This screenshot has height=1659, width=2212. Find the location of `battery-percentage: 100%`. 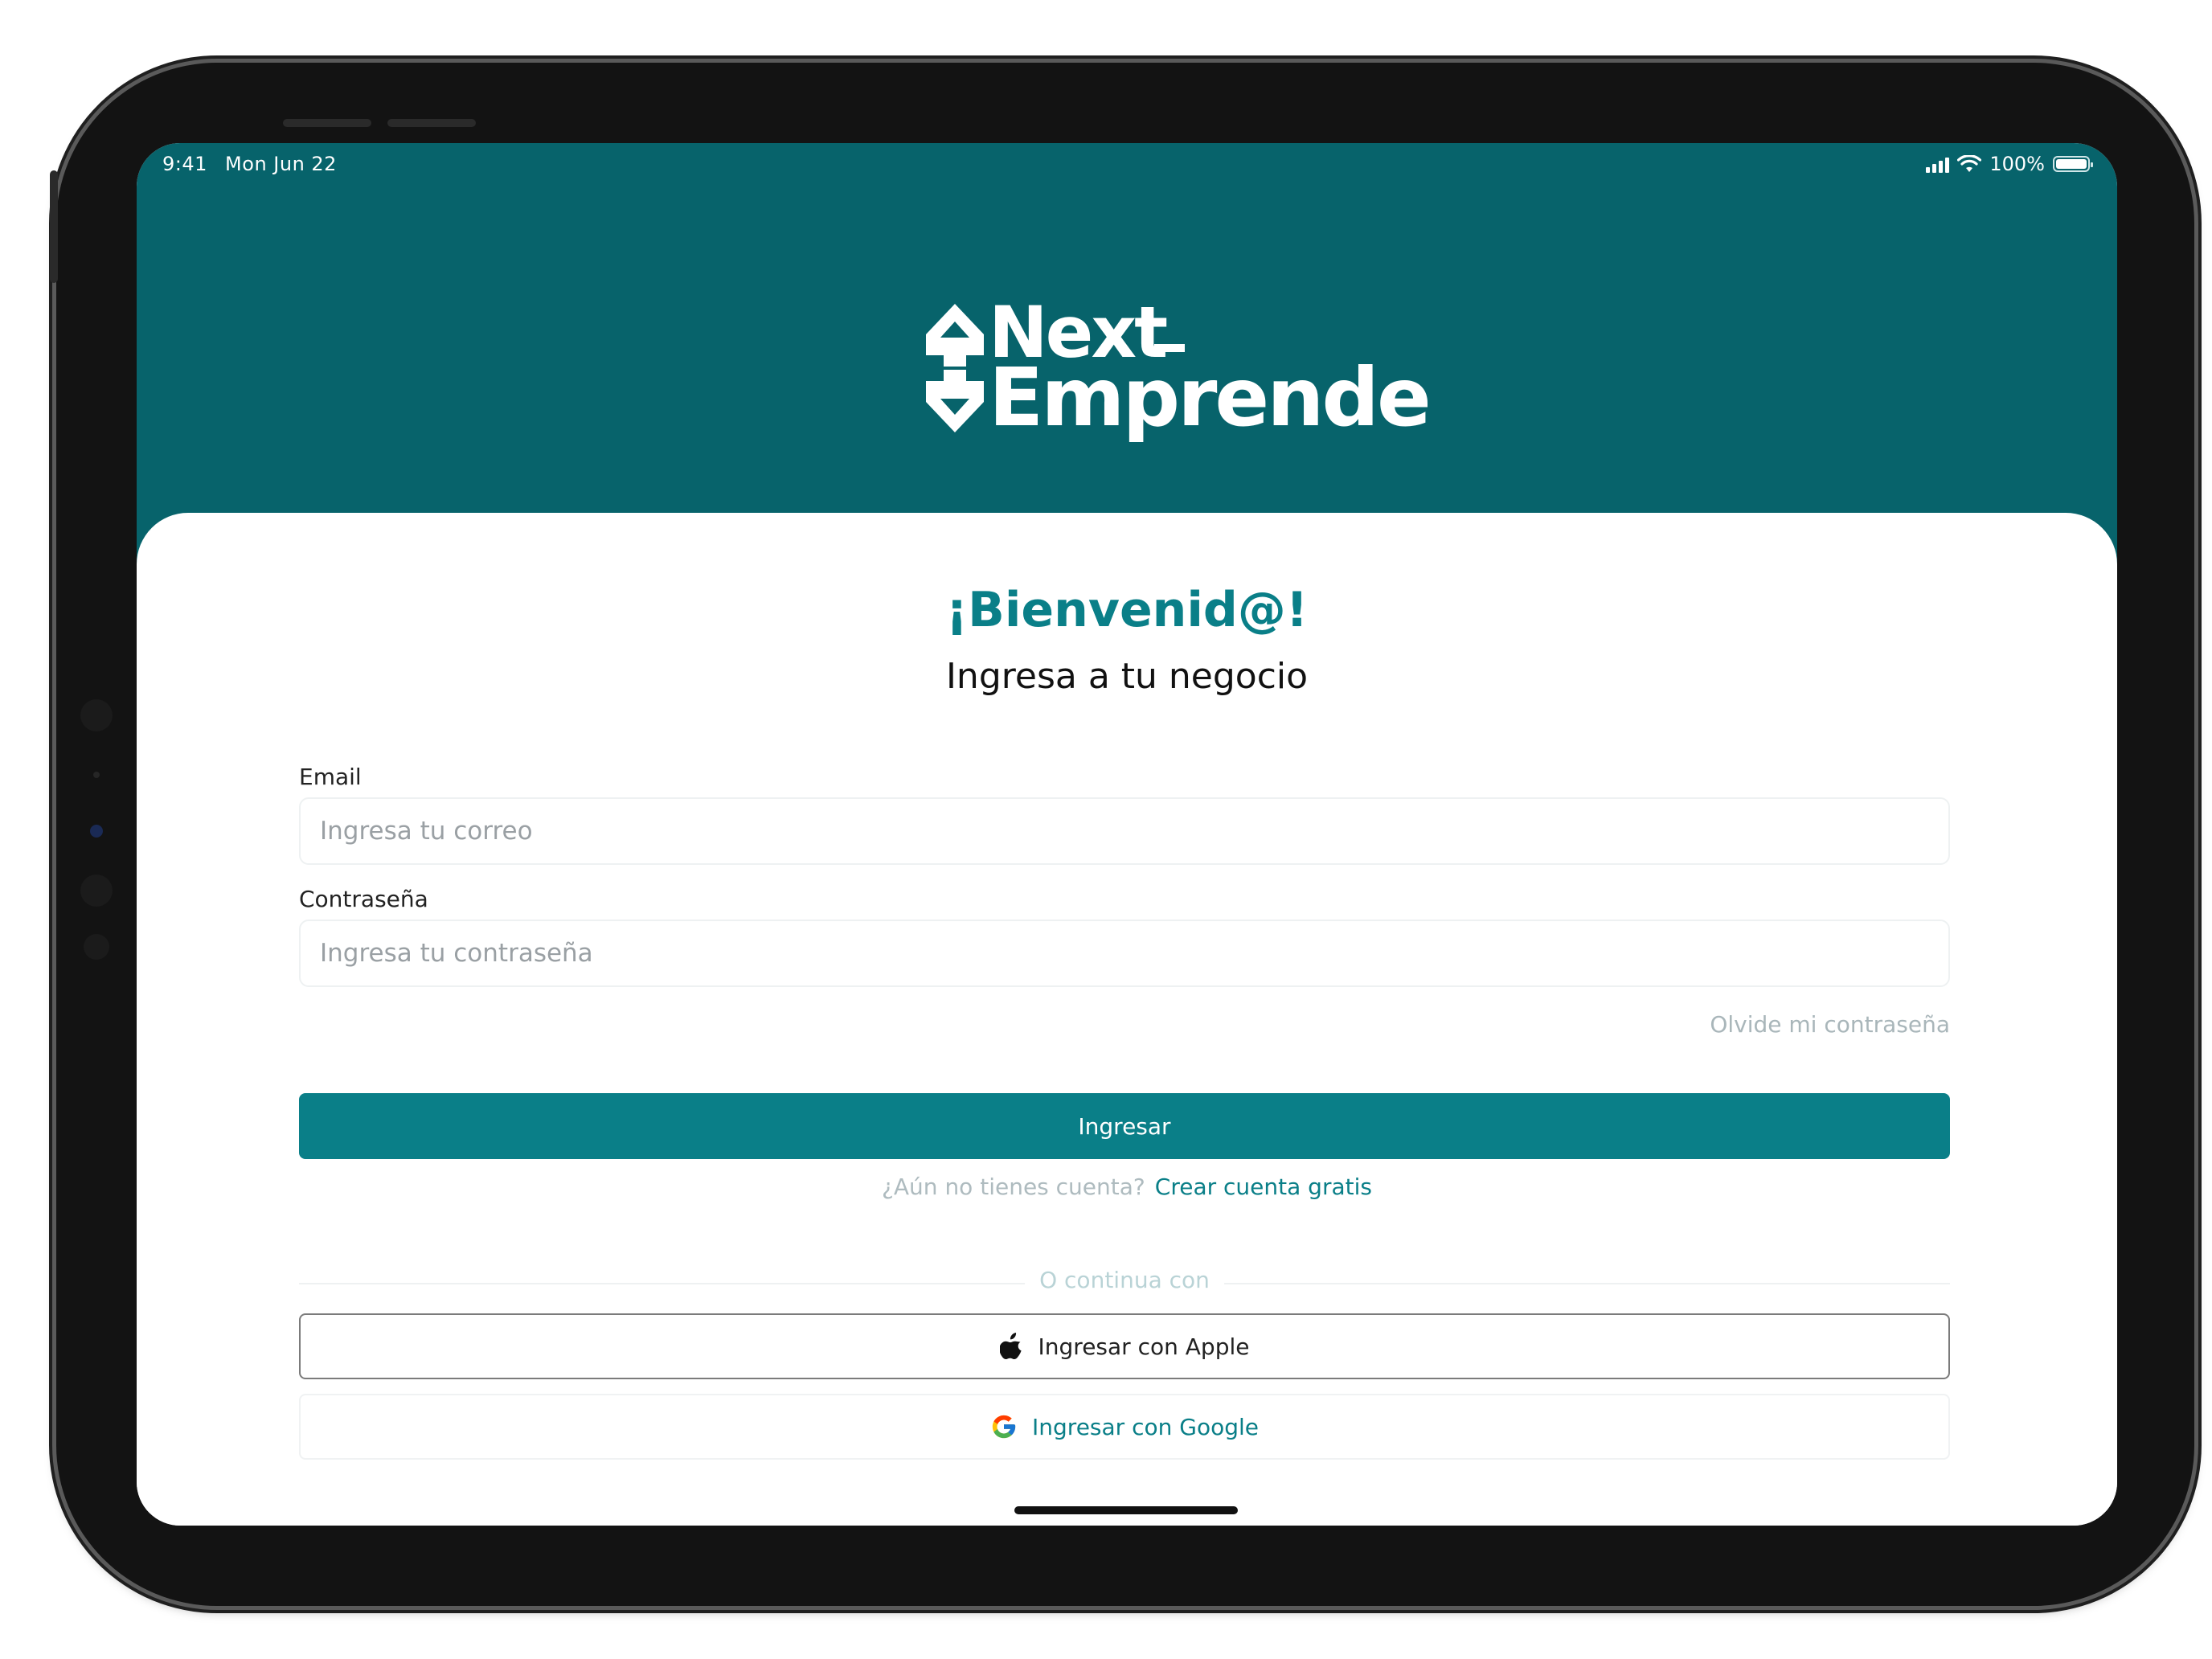

battery-percentage: 100% is located at coordinates (2017, 164).